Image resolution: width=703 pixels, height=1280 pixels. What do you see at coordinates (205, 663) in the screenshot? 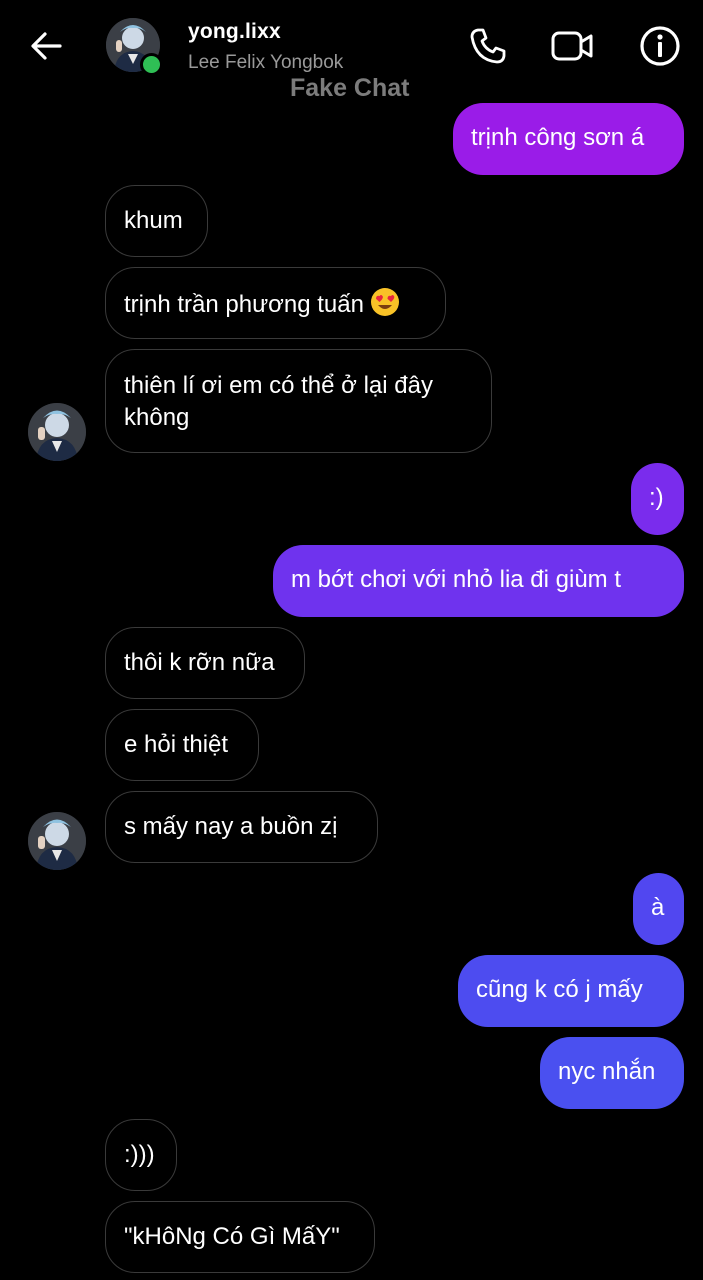
I see `incoming-message: thôi k rỡn nữa` at bounding box center [205, 663].